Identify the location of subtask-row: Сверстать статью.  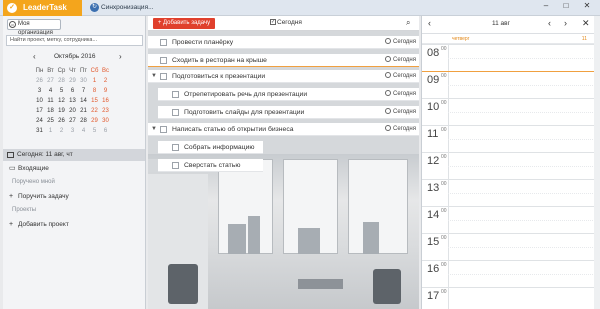
(205, 165).